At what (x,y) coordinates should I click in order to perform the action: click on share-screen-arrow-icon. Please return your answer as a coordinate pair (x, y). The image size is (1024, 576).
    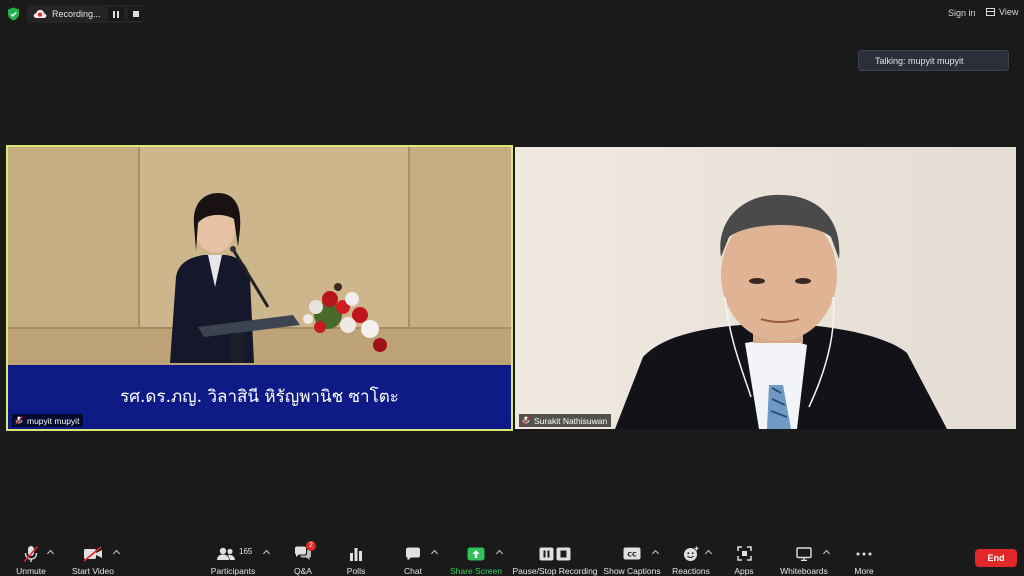
    Looking at the image, I should click on (476, 553).